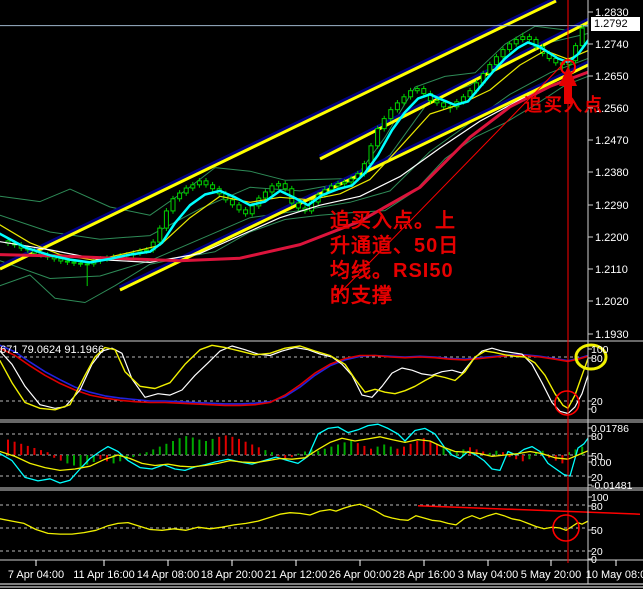 This screenshot has height=589, width=643. I want to click on rsi-pane, so click(294, 525).